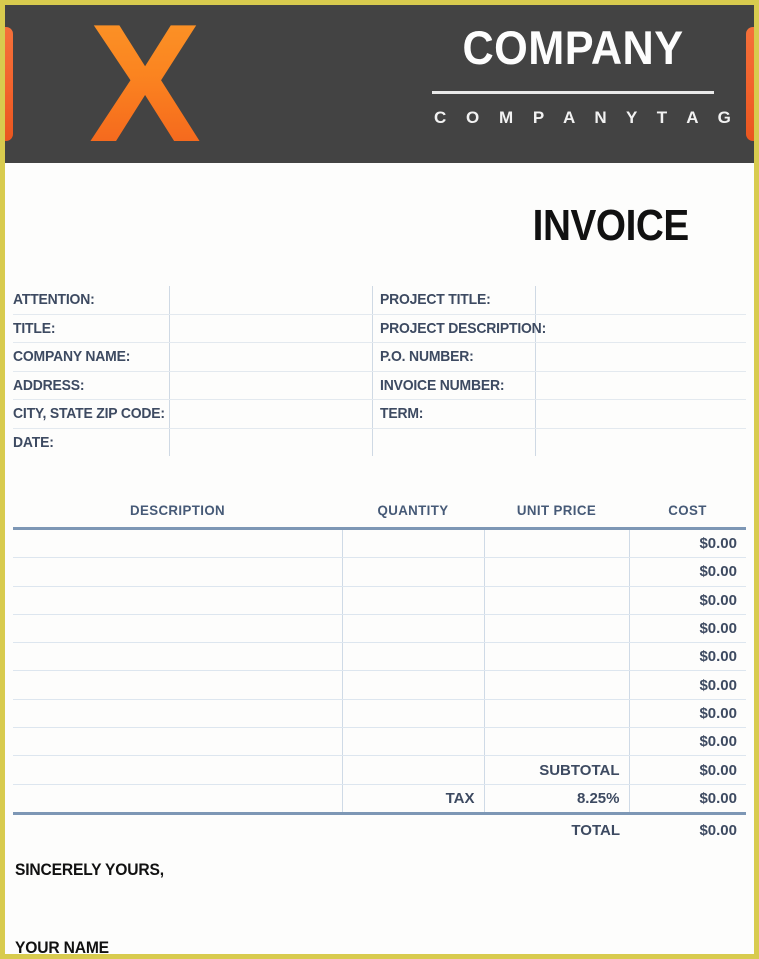  Describe the element at coordinates (177, 799) in the screenshot. I see `tax-spacer` at that location.